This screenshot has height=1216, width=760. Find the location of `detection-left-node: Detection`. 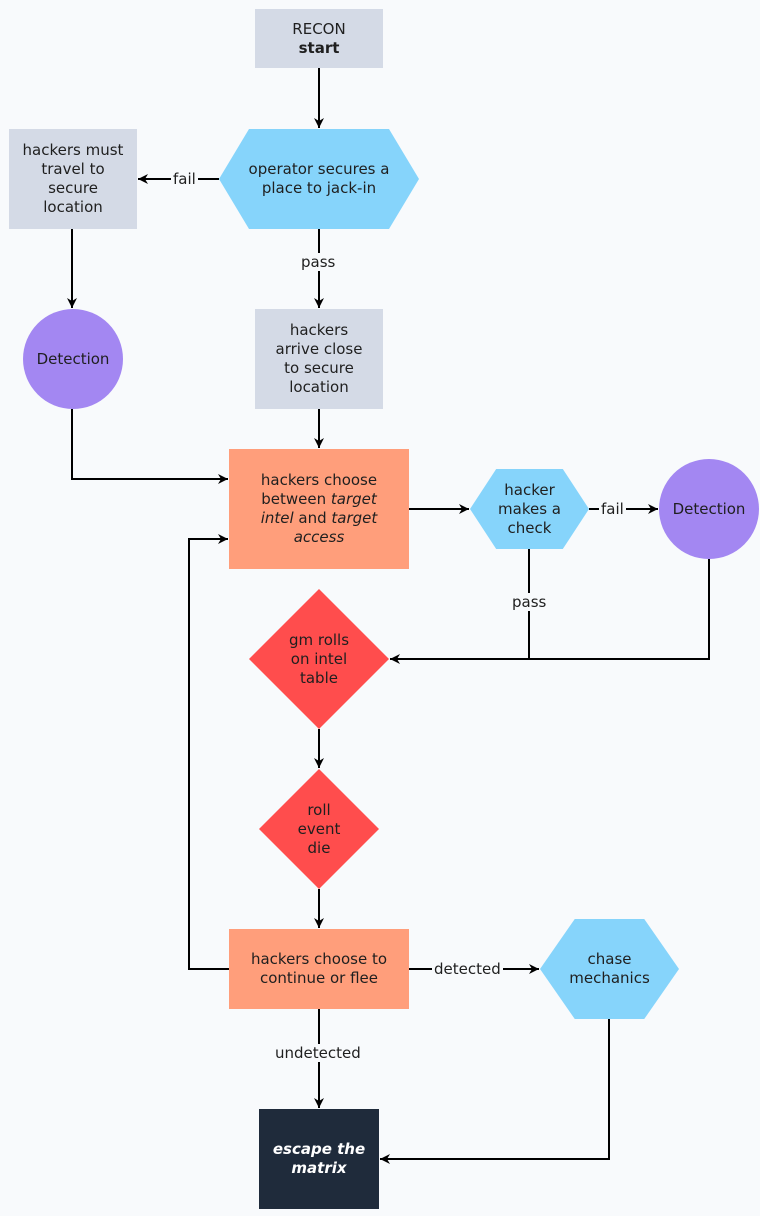

detection-left-node: Detection is located at coordinates (73, 359).